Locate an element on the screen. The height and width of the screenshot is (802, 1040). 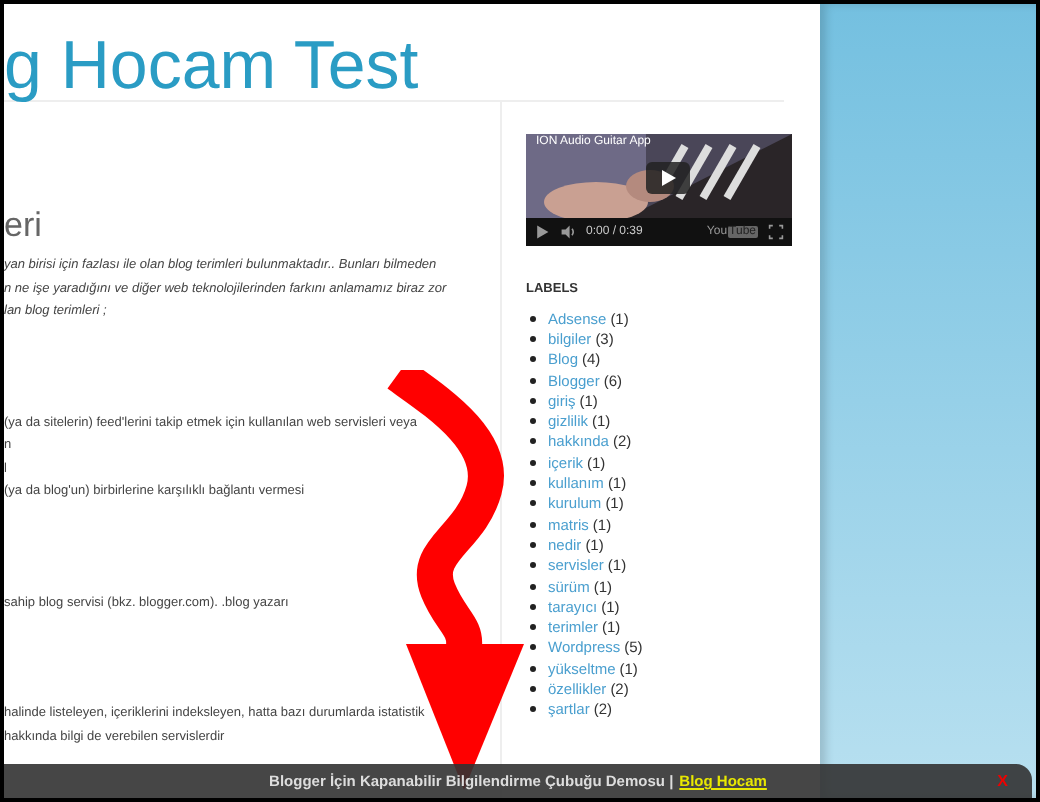
close-button: X is located at coordinates (1002, 781).